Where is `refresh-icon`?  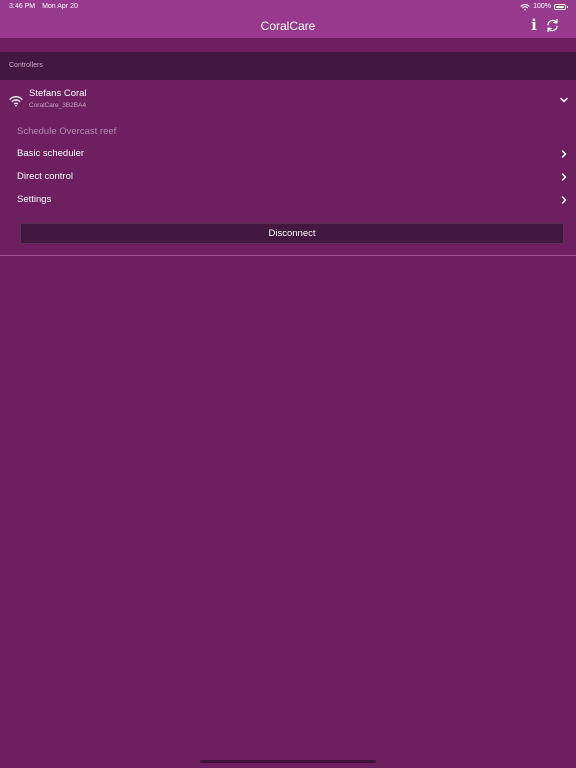 refresh-icon is located at coordinates (552, 25).